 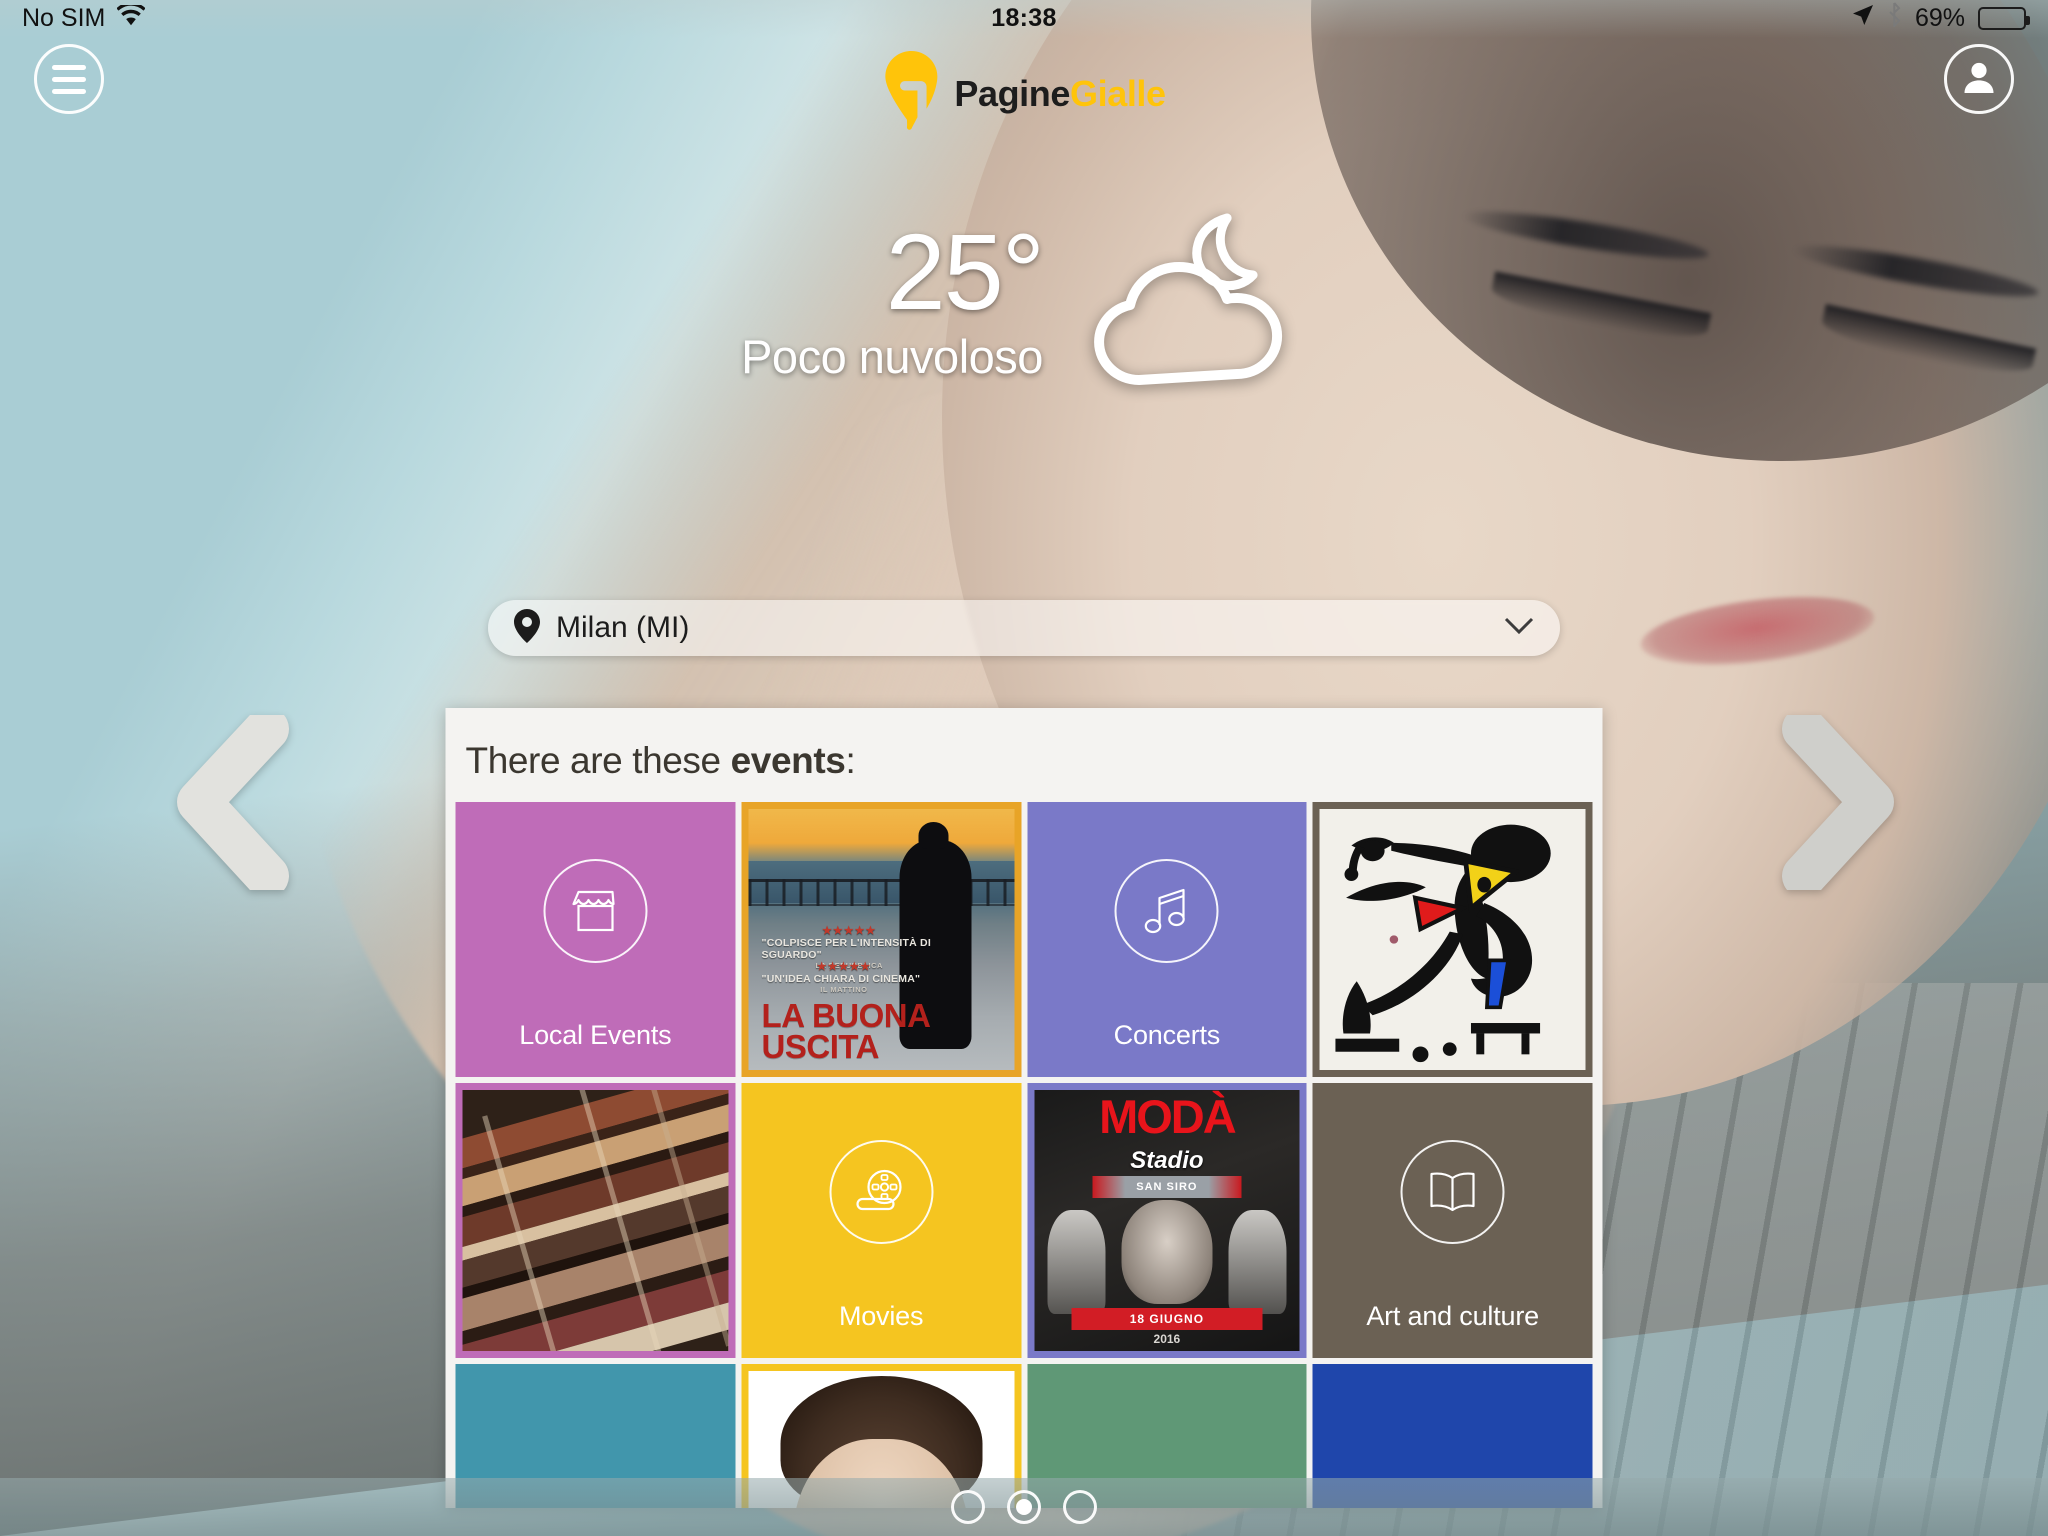 I want to click on poster-date: 18 GIUGNO, so click(x=1167, y=1319).